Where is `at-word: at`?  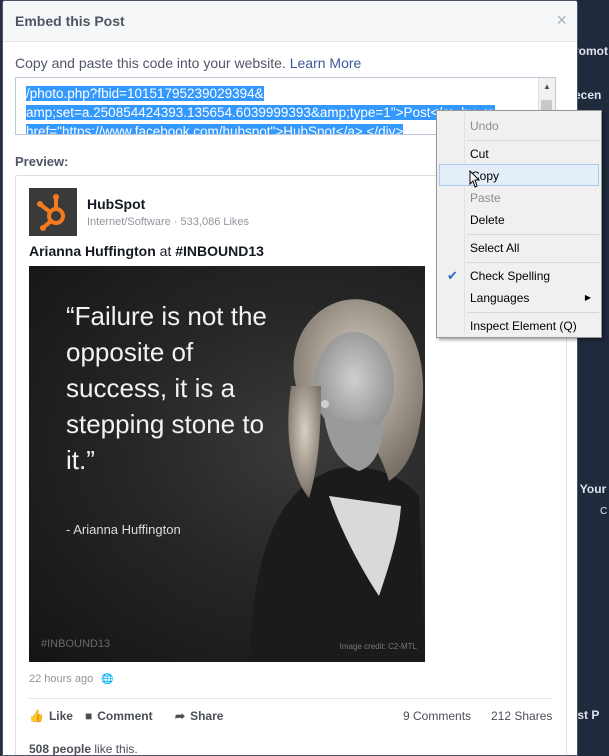 at-word: at is located at coordinates (165, 251).